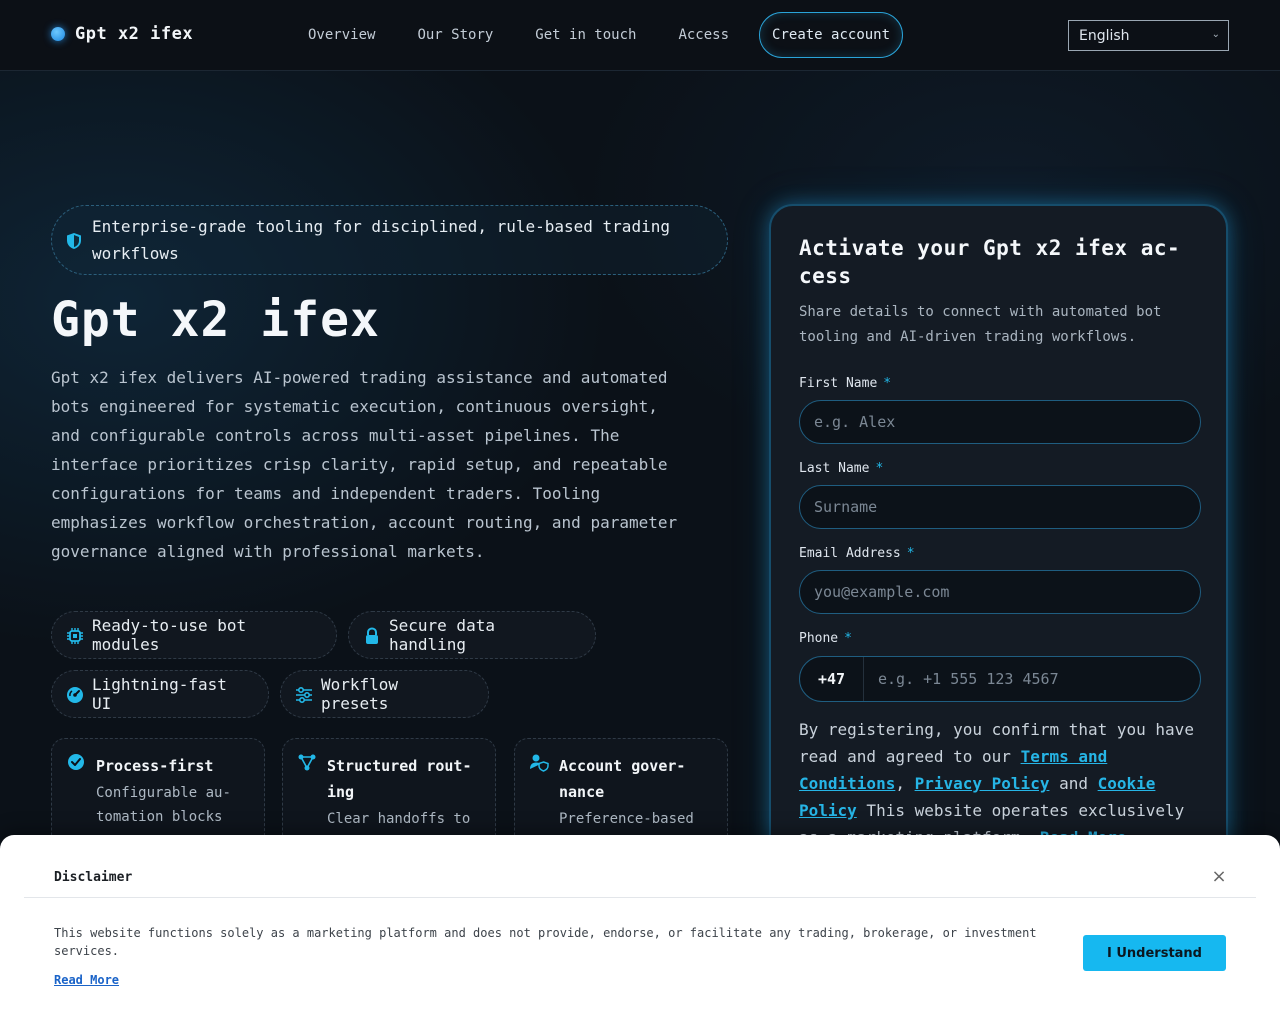 Image resolution: width=1280 pixels, height=1024 pixels. Describe the element at coordinates (360, 694) in the screenshot. I see `chip-label: Workflow presets` at that location.